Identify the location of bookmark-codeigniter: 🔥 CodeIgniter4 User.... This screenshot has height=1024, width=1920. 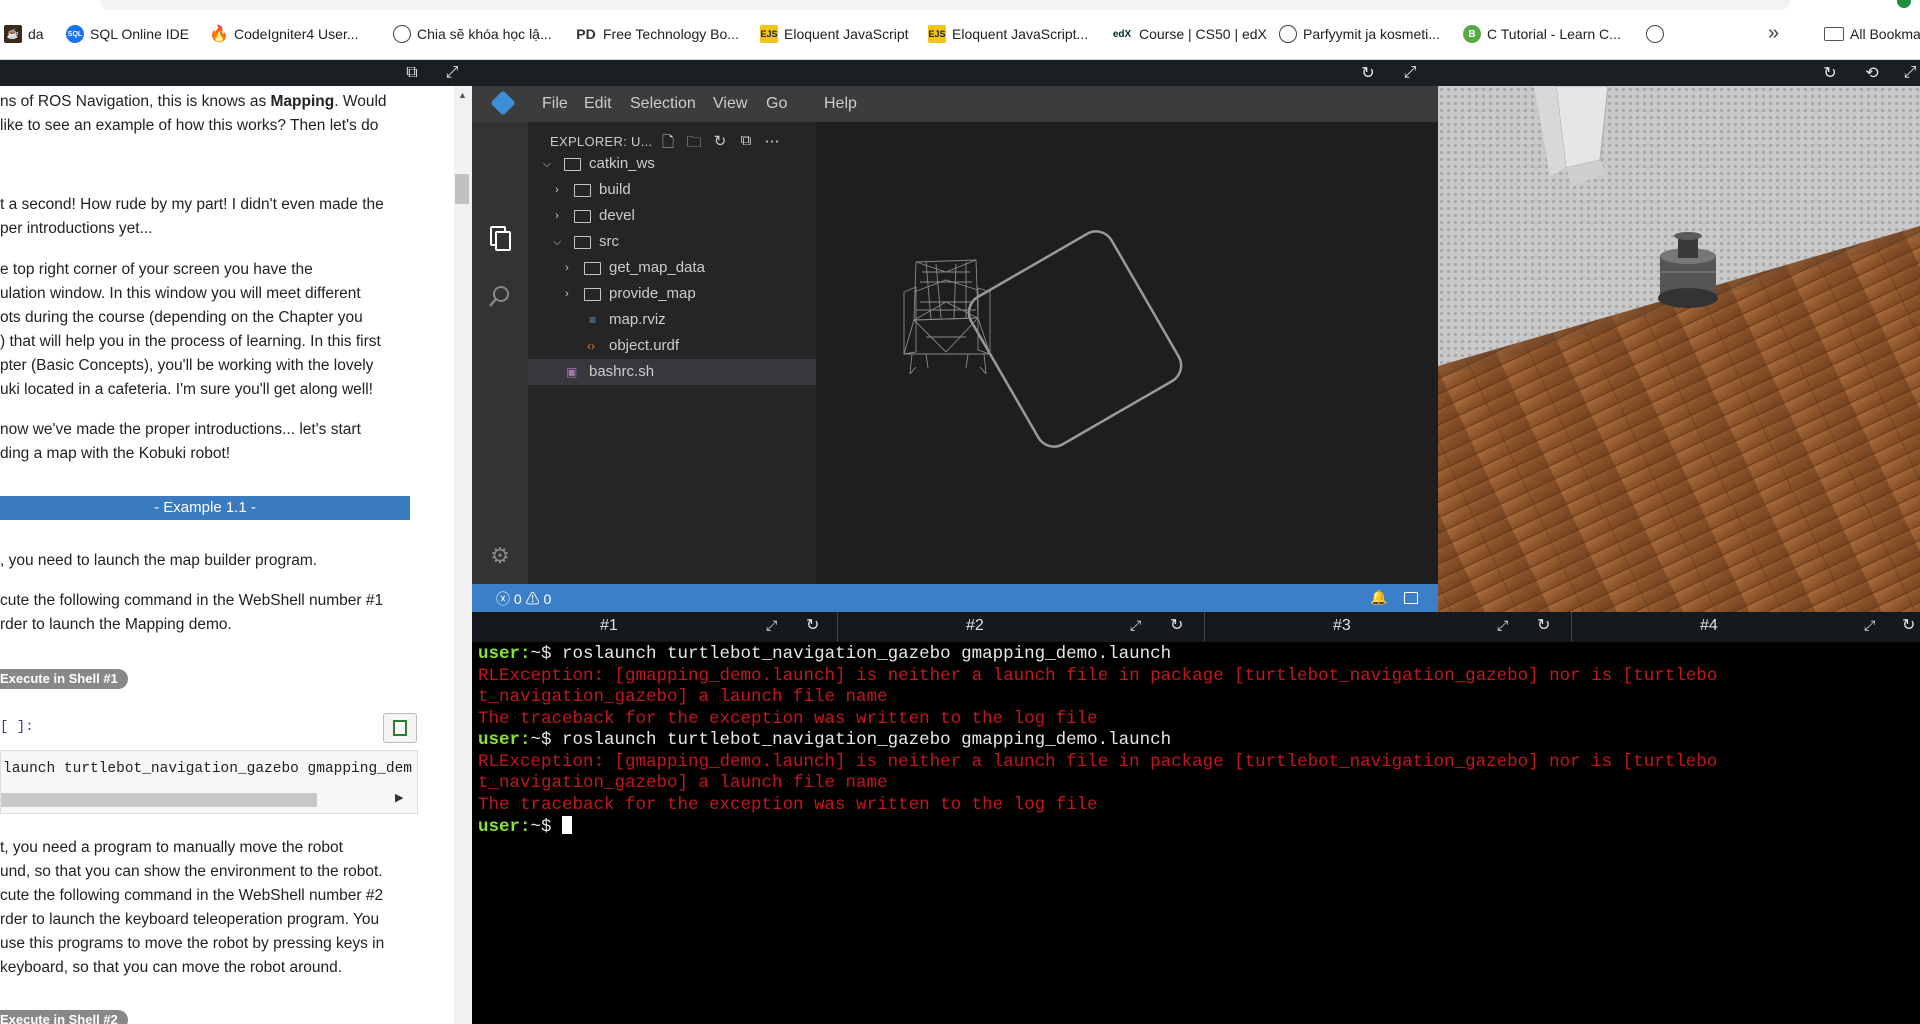
(284, 34).